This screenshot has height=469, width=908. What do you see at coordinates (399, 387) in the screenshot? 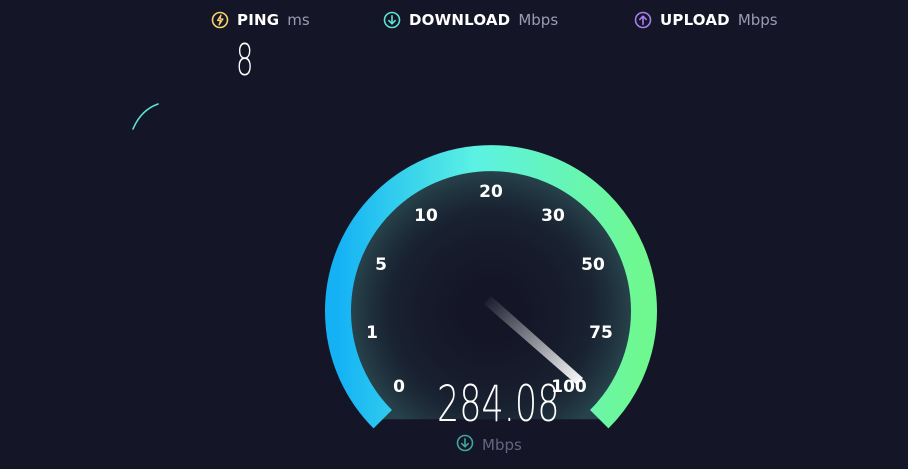
I see `tick-0: 0` at bounding box center [399, 387].